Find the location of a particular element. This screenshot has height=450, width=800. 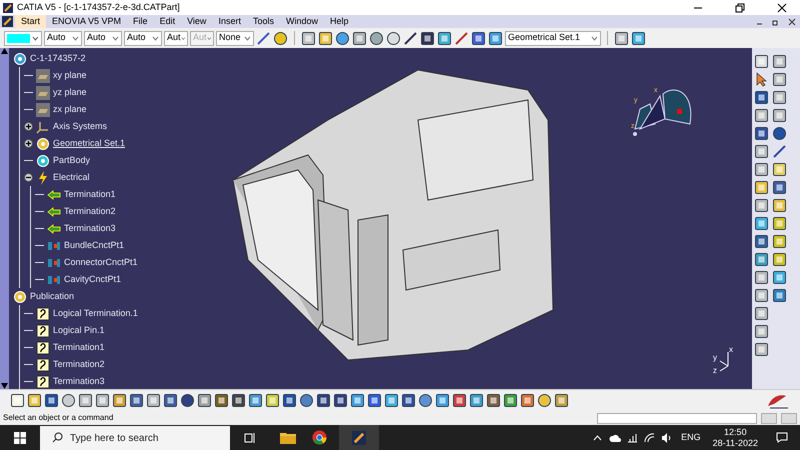

brush-icon is located at coordinates (263, 38).